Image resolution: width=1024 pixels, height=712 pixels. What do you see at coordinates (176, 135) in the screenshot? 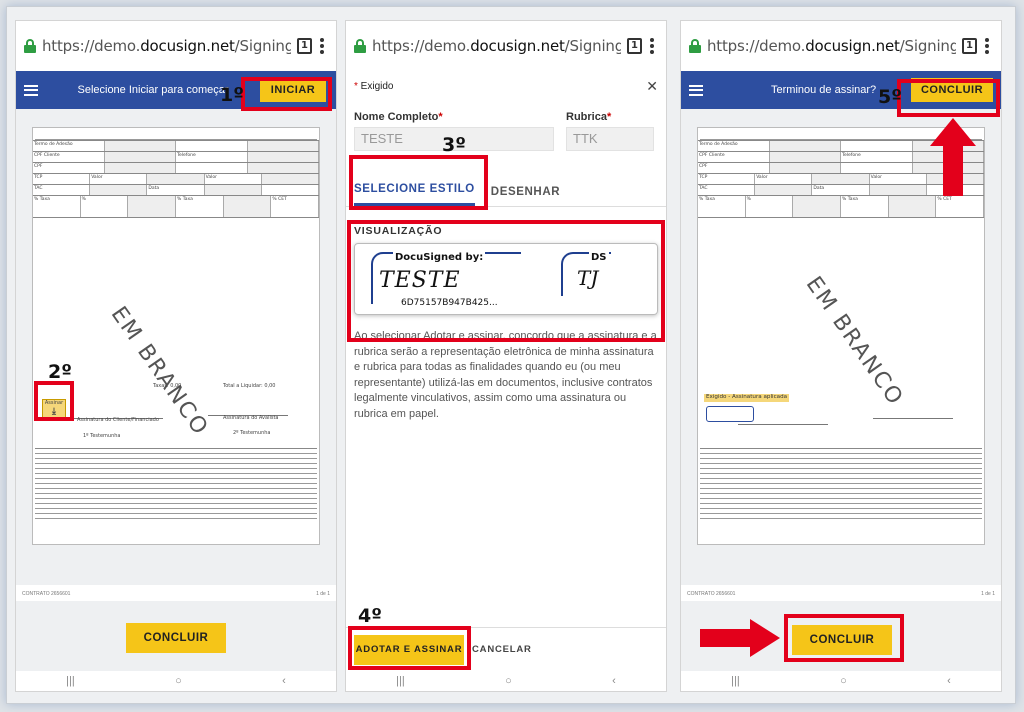
I see `doc-header-line` at bounding box center [176, 135].